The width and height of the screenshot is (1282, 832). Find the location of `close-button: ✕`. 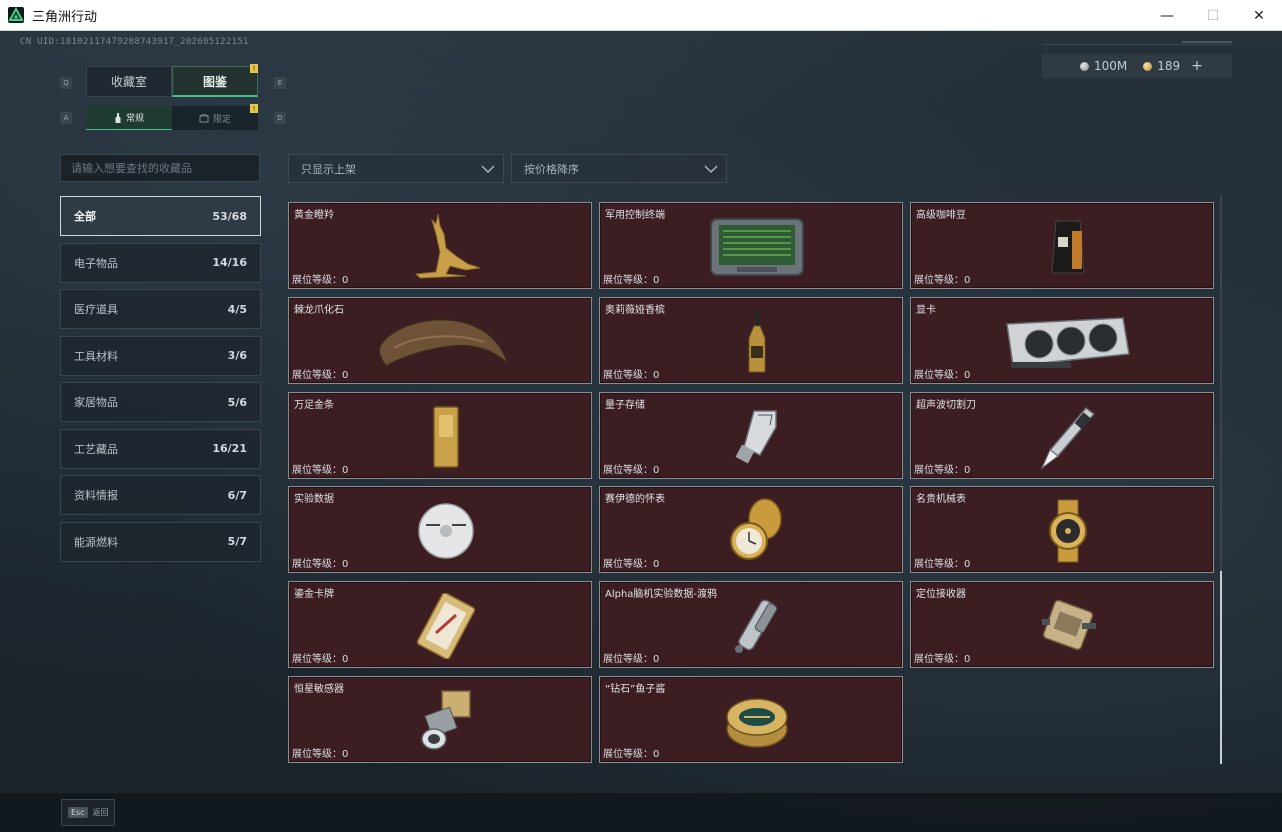

close-button: ✕ is located at coordinates (1259, 15).